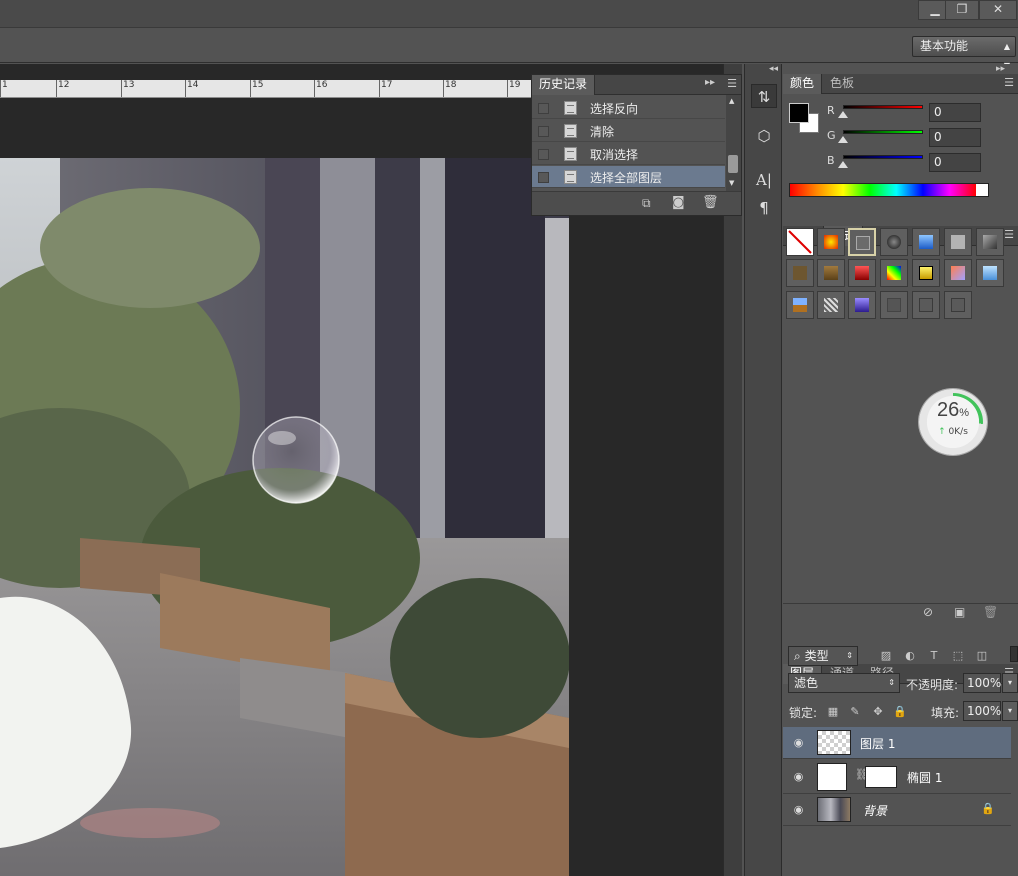  I want to click on layer-kind-filter: ⌕ 类型 ⇕, so click(823, 656).